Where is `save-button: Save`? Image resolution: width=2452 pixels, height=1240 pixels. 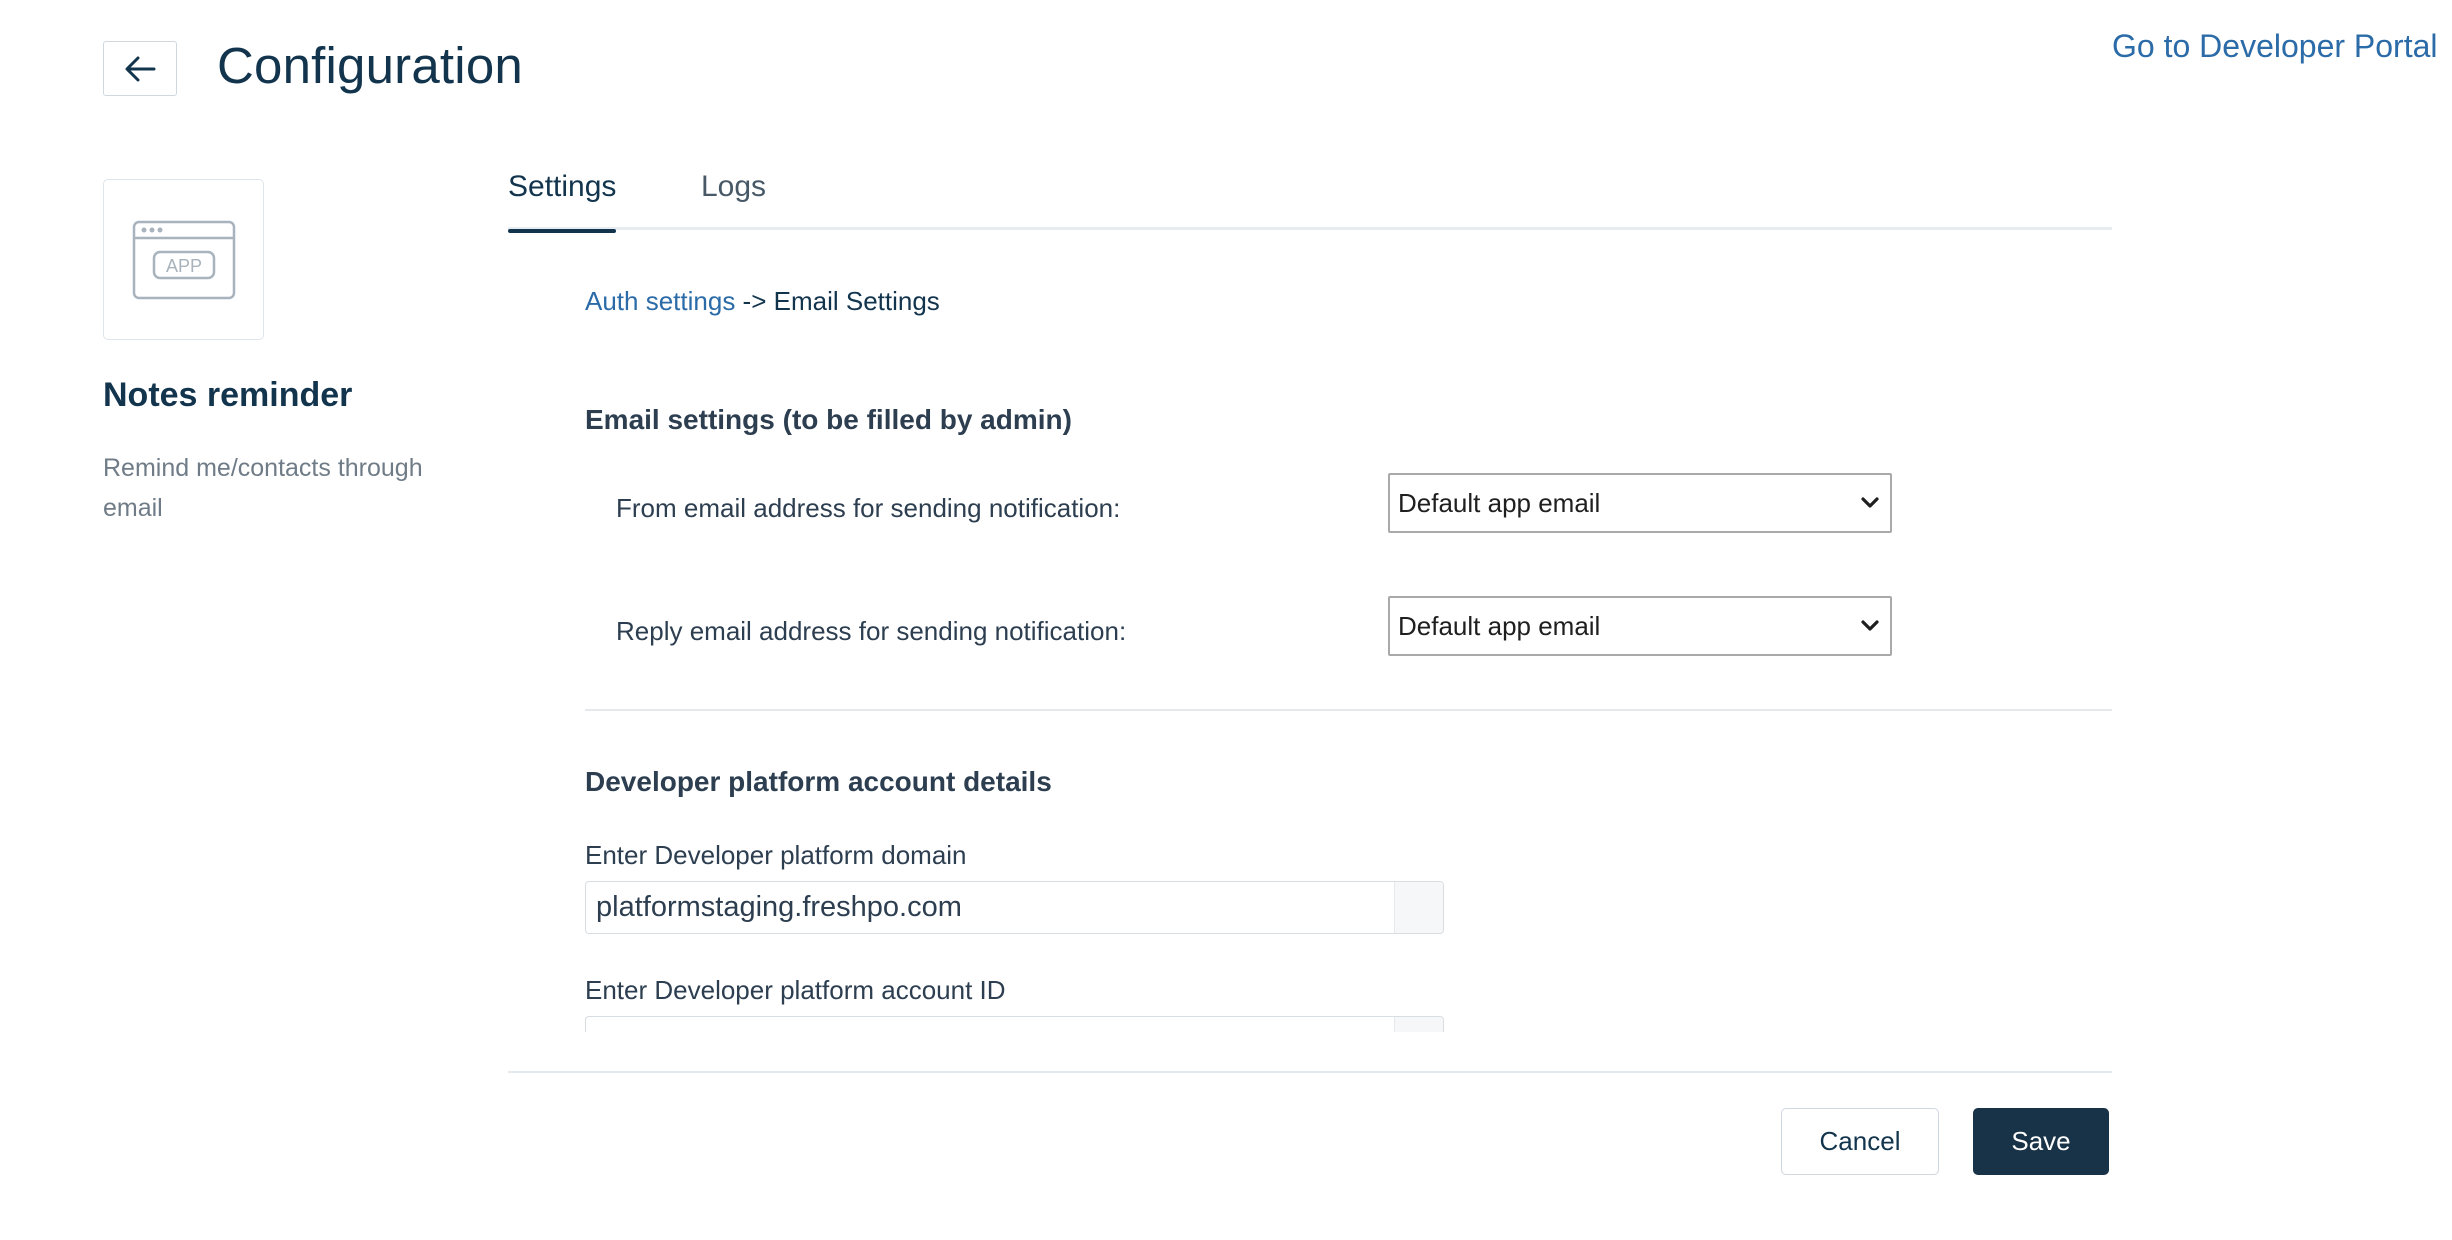
save-button: Save is located at coordinates (2041, 1141).